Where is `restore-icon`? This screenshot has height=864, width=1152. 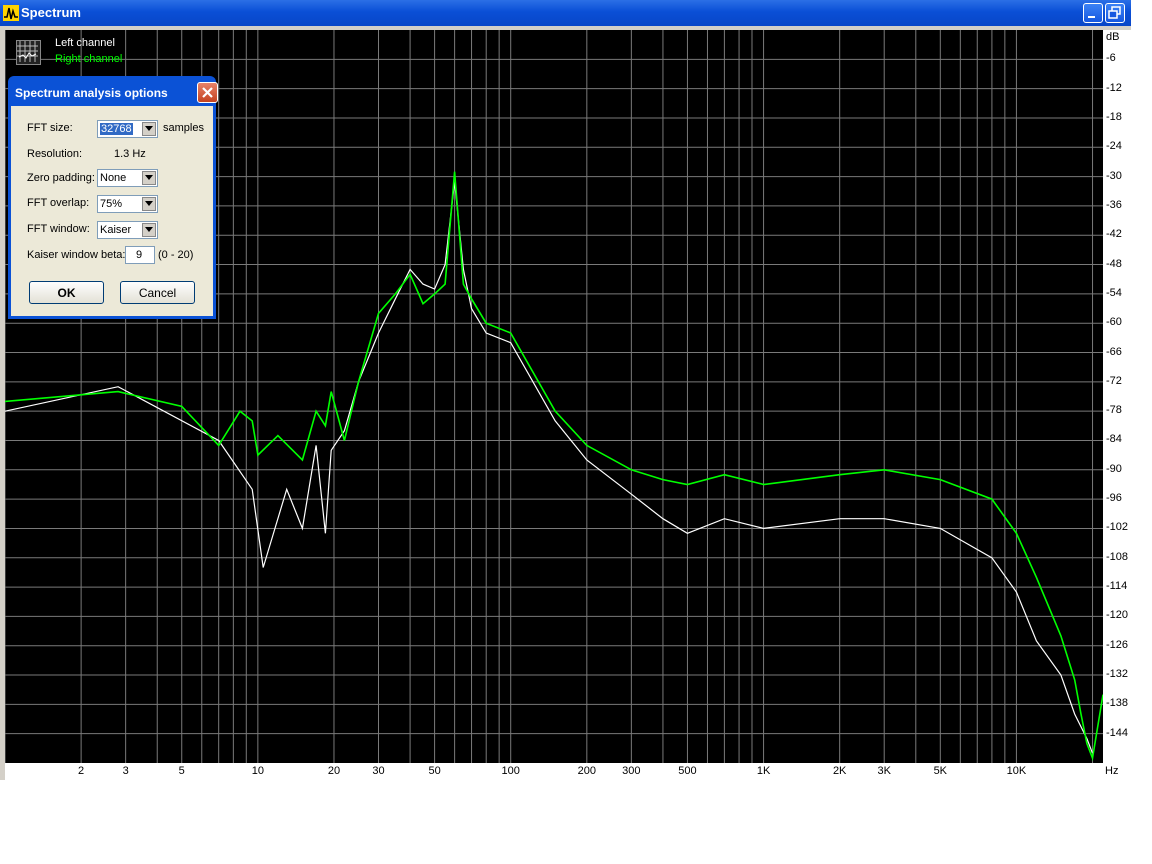
restore-icon is located at coordinates (1114, 12).